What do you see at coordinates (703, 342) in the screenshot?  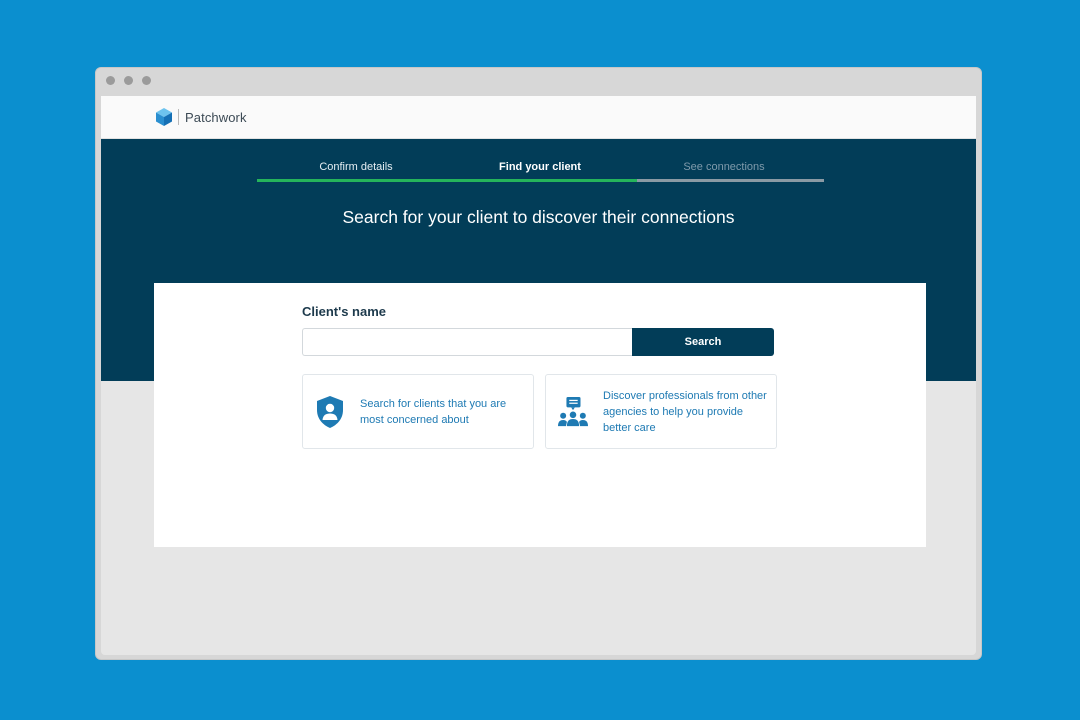 I see `search-button: Search` at bounding box center [703, 342].